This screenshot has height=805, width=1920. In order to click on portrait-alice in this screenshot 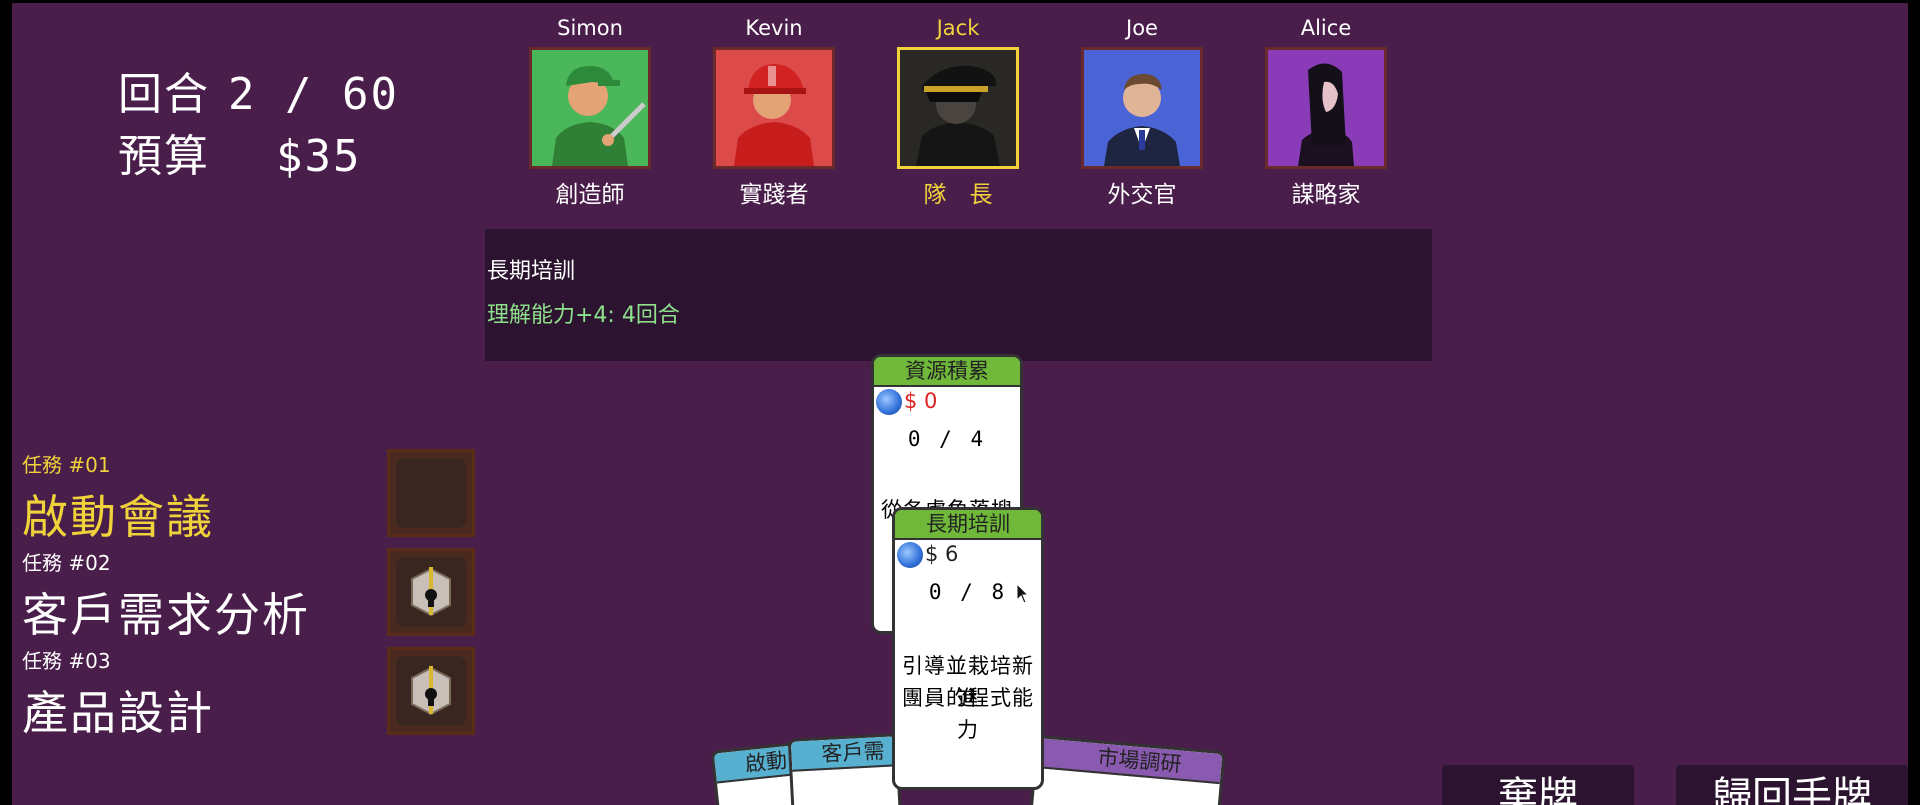, I will do `click(1326, 108)`.